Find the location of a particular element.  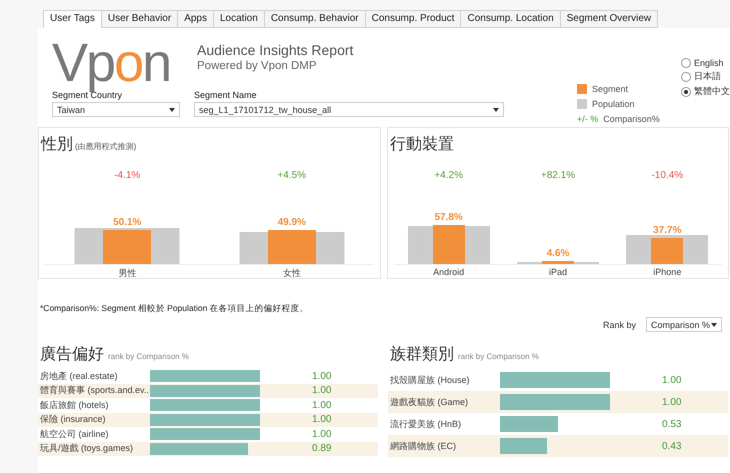

list-title: 族群類別 is located at coordinates (422, 355).